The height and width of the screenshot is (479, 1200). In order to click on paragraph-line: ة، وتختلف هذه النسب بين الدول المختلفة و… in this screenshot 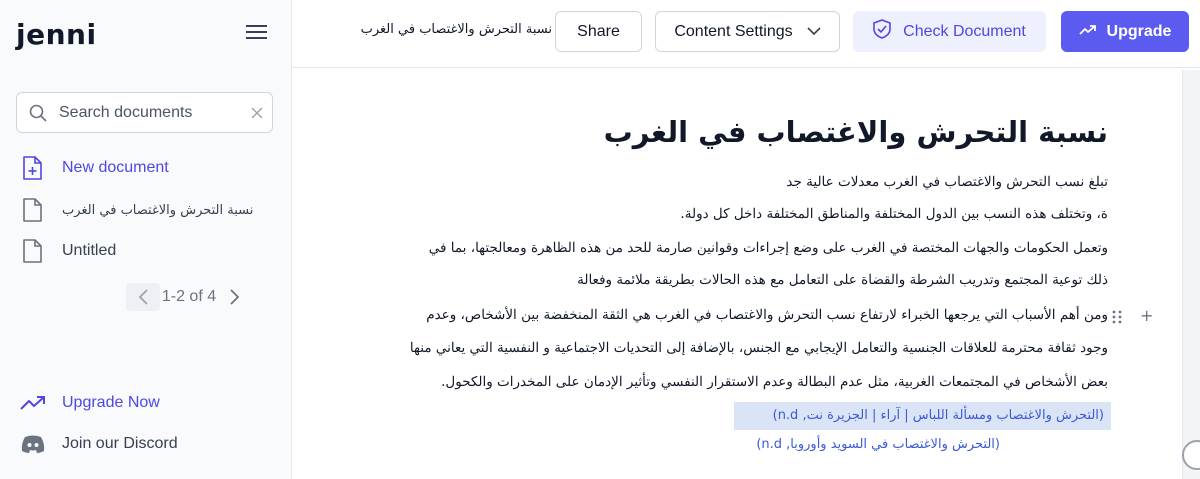, I will do `click(894, 214)`.